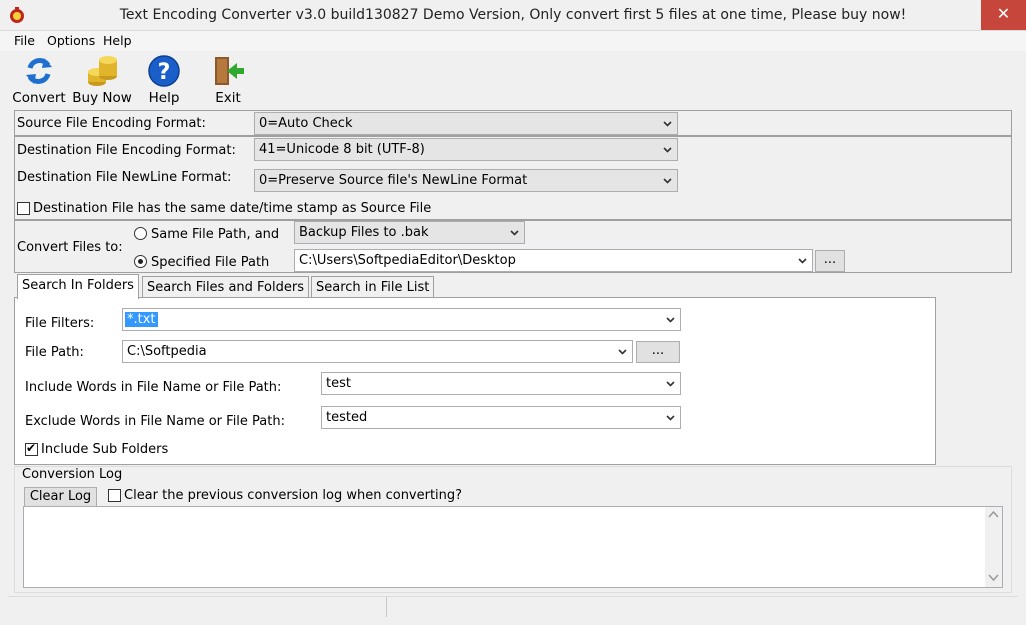  What do you see at coordinates (71, 40) in the screenshot?
I see `menu-options: Options` at bounding box center [71, 40].